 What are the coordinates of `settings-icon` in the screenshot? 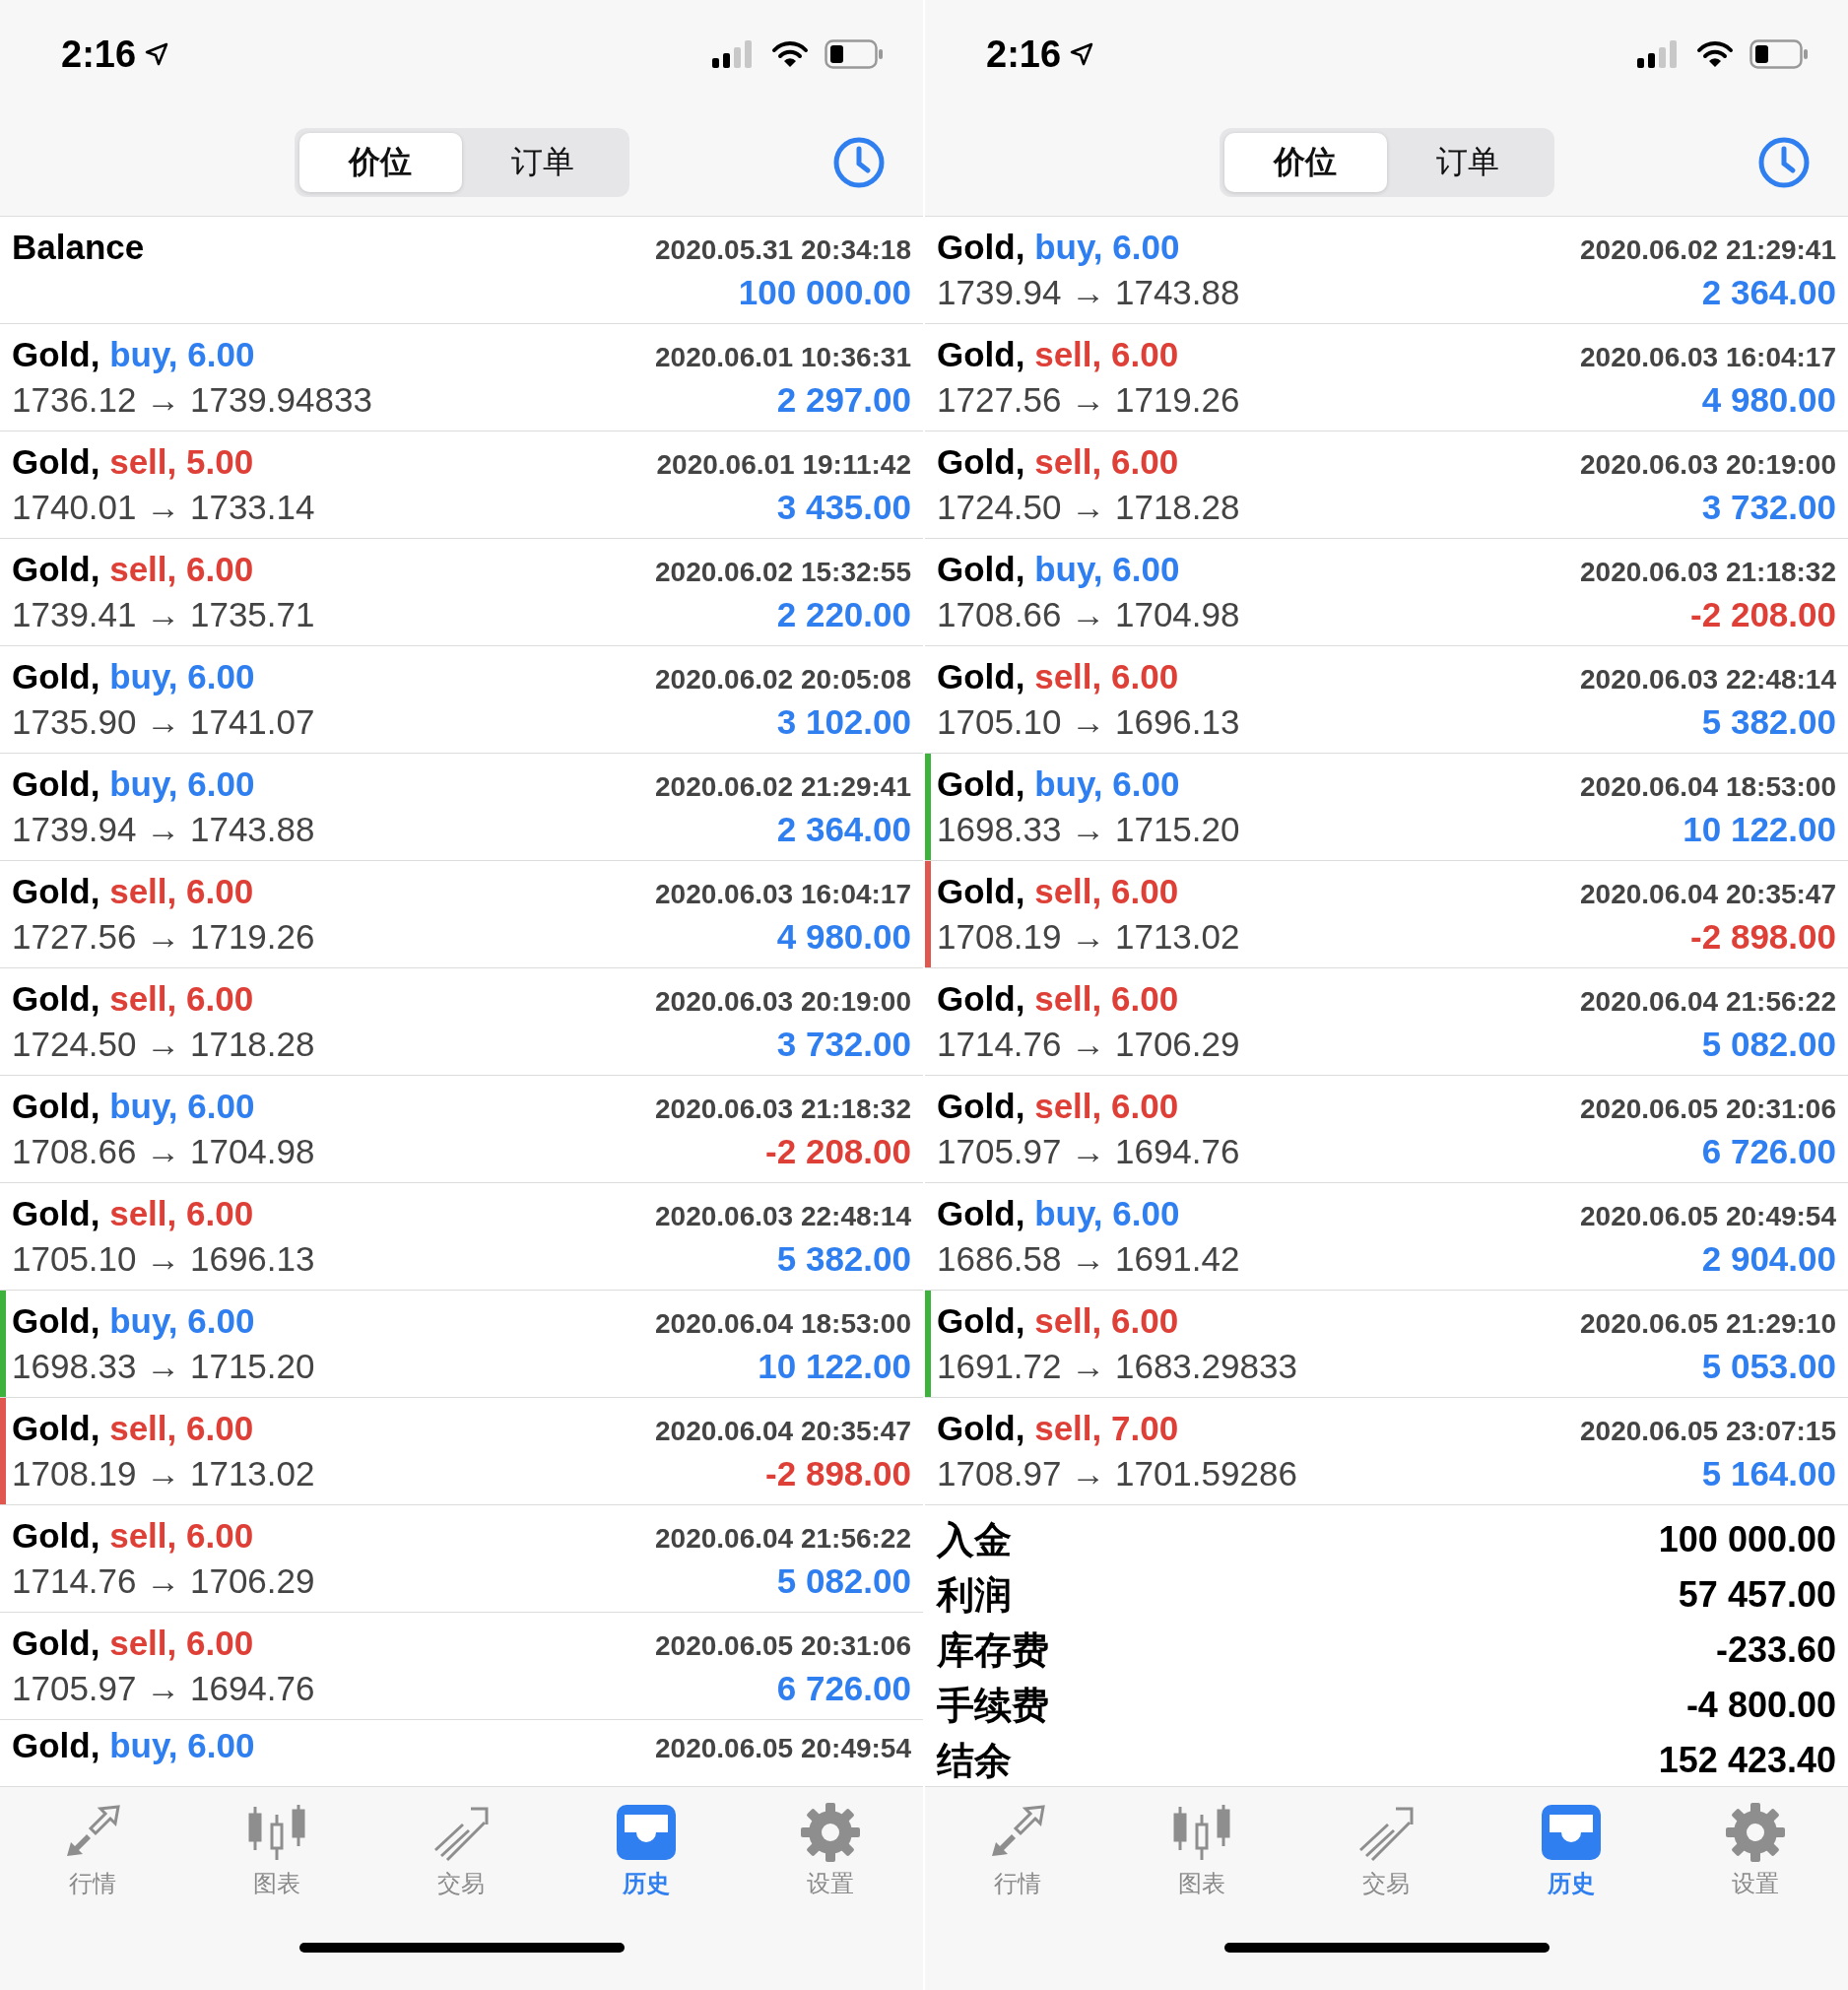 It's located at (1756, 1832).